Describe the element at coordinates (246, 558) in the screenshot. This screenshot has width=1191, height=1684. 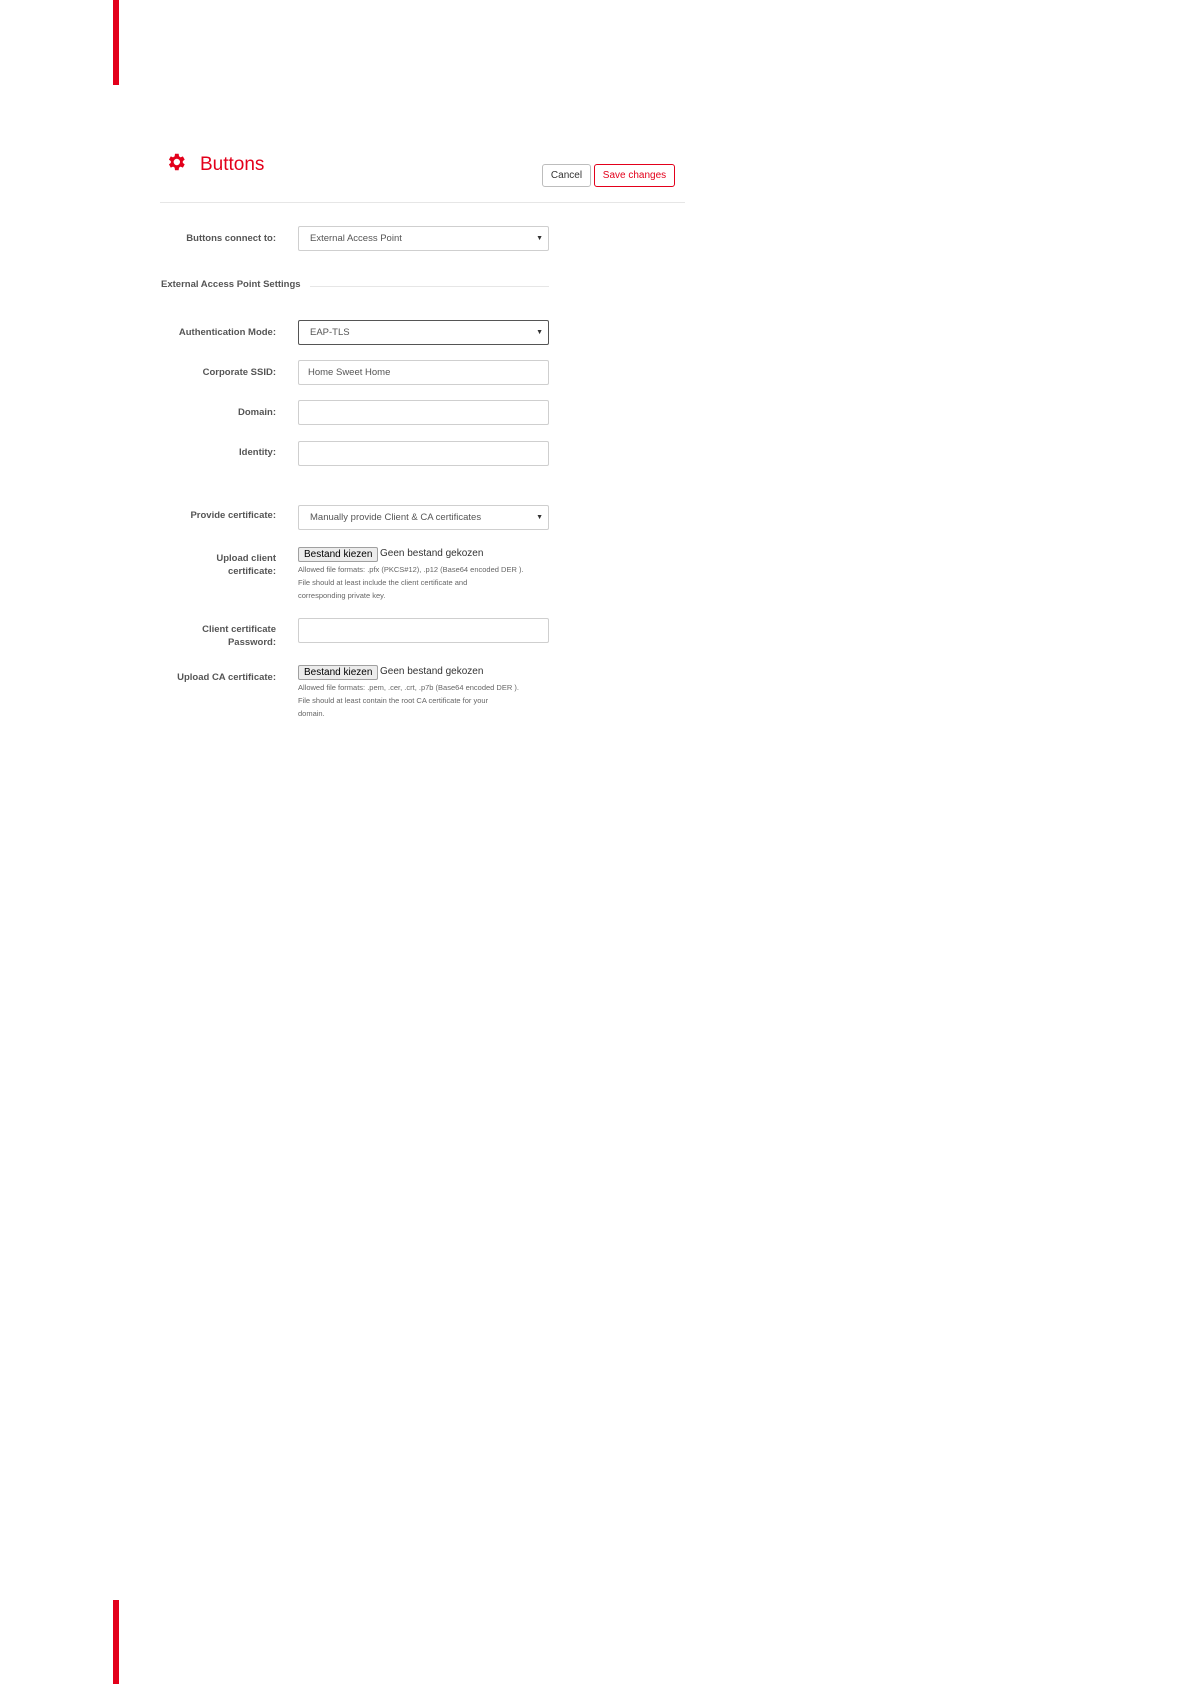
I see `upload-client-certificate-label-line1: Upload client` at that location.